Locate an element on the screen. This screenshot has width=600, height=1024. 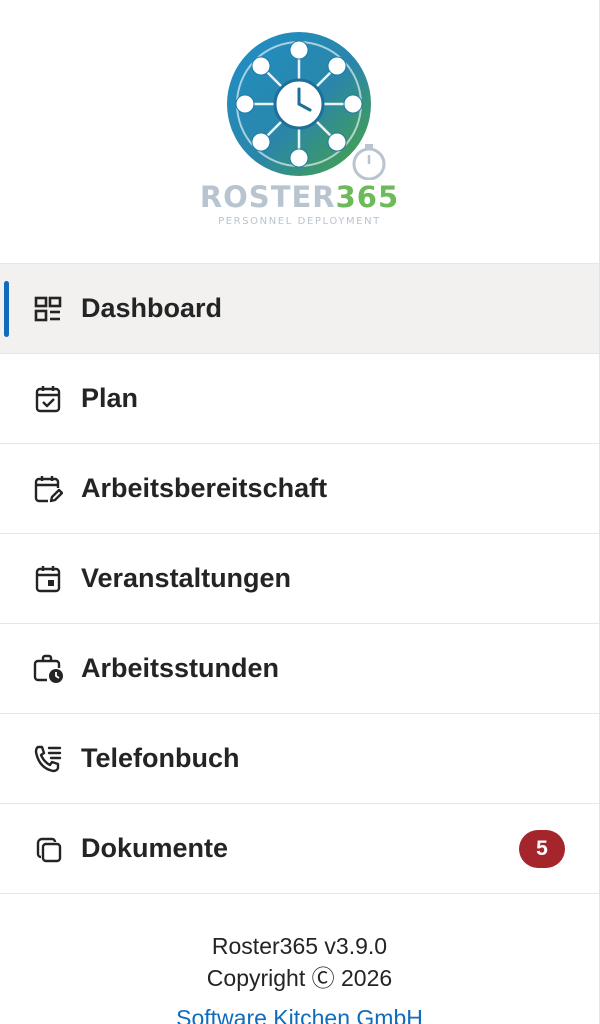
nav-label-dashboard: Dashboard is located at coordinates (152, 308).